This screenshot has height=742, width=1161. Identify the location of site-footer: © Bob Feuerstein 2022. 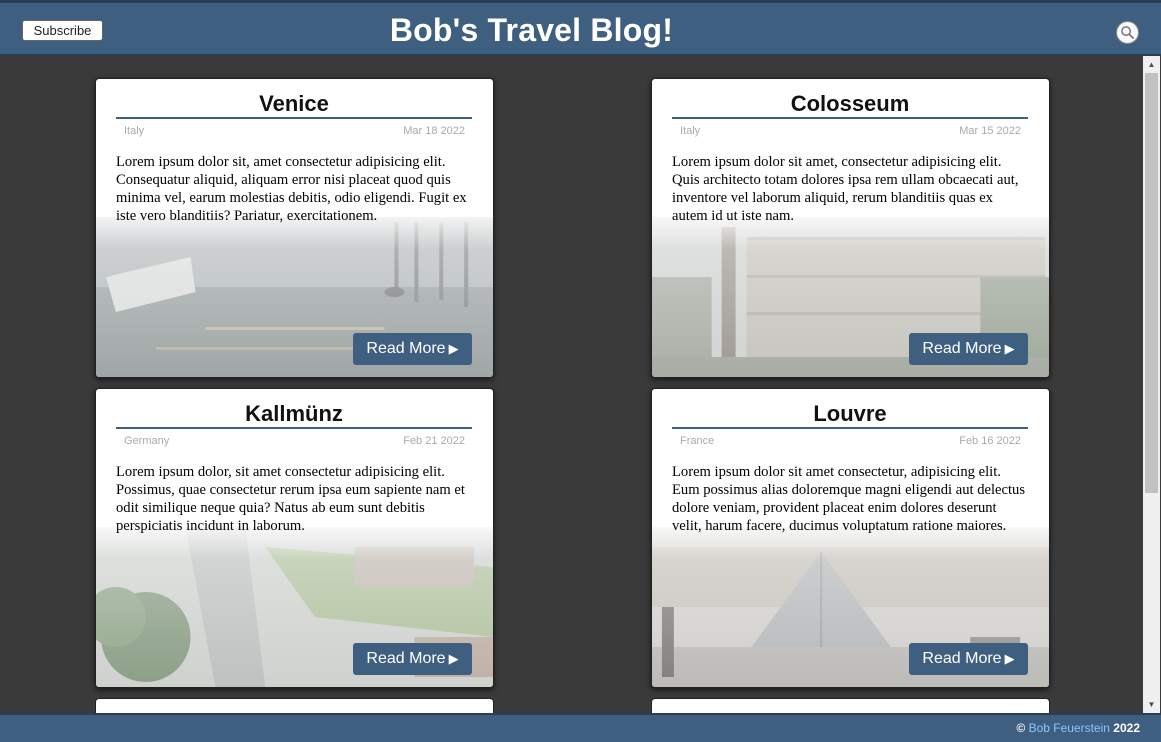
(580, 727).